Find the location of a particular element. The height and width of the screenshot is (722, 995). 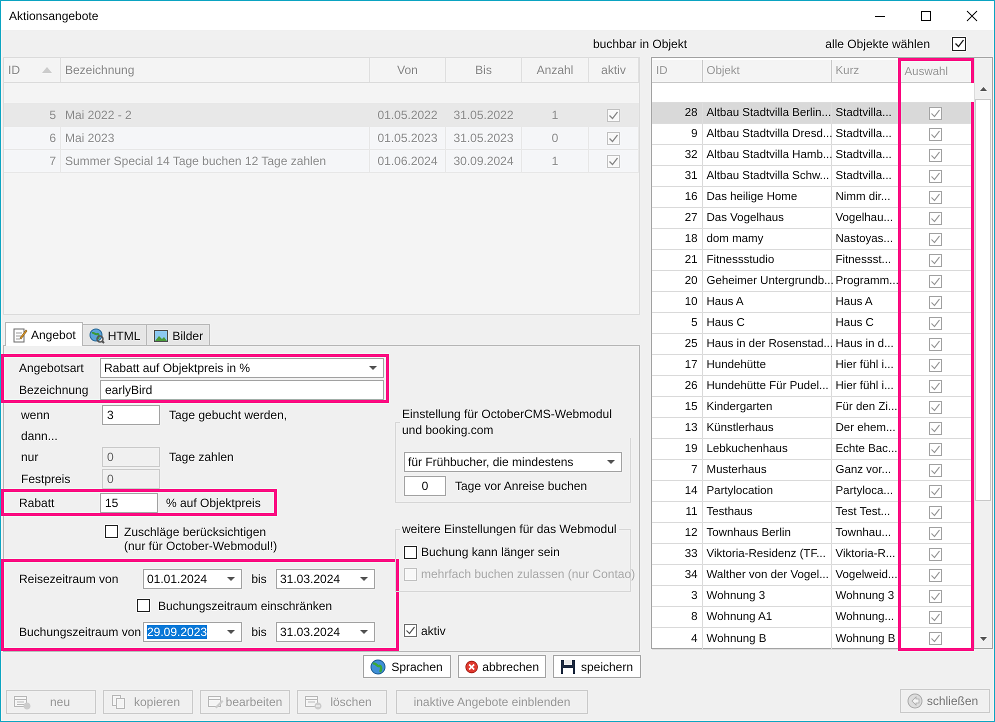

date-picker: 29.09.2023 is located at coordinates (192, 632).